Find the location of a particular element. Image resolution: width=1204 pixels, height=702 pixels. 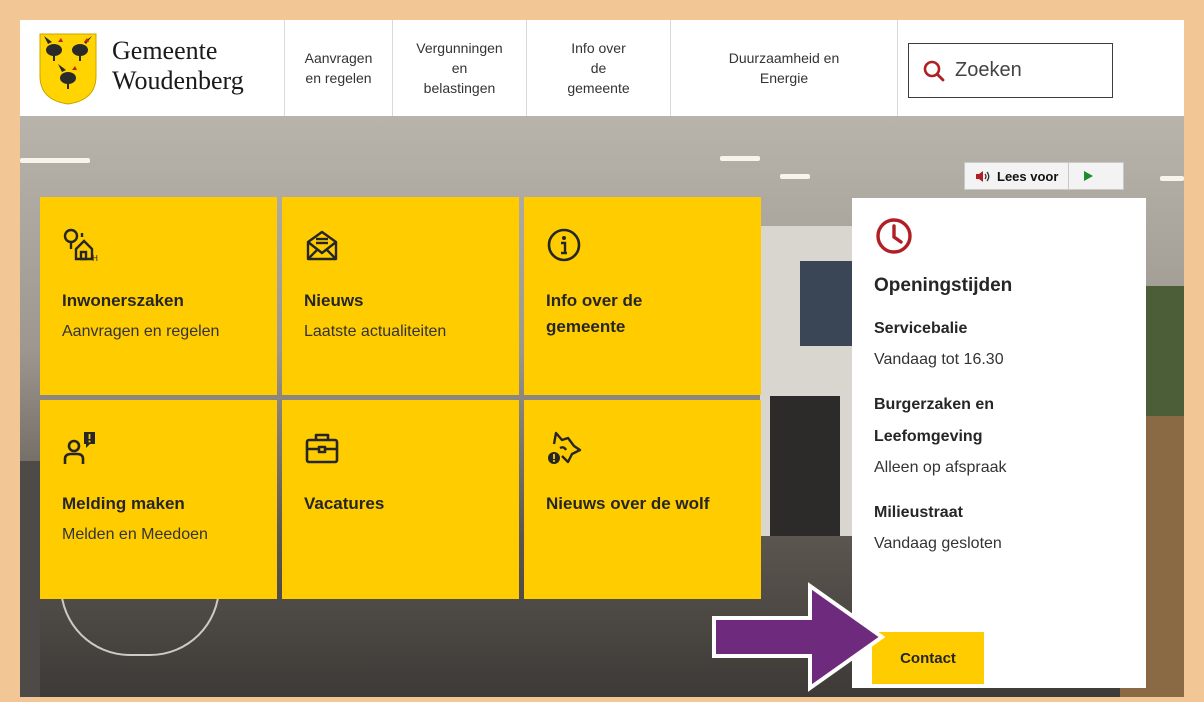

tile-subtitle: Laatste actualiteiten is located at coordinates (375, 331).